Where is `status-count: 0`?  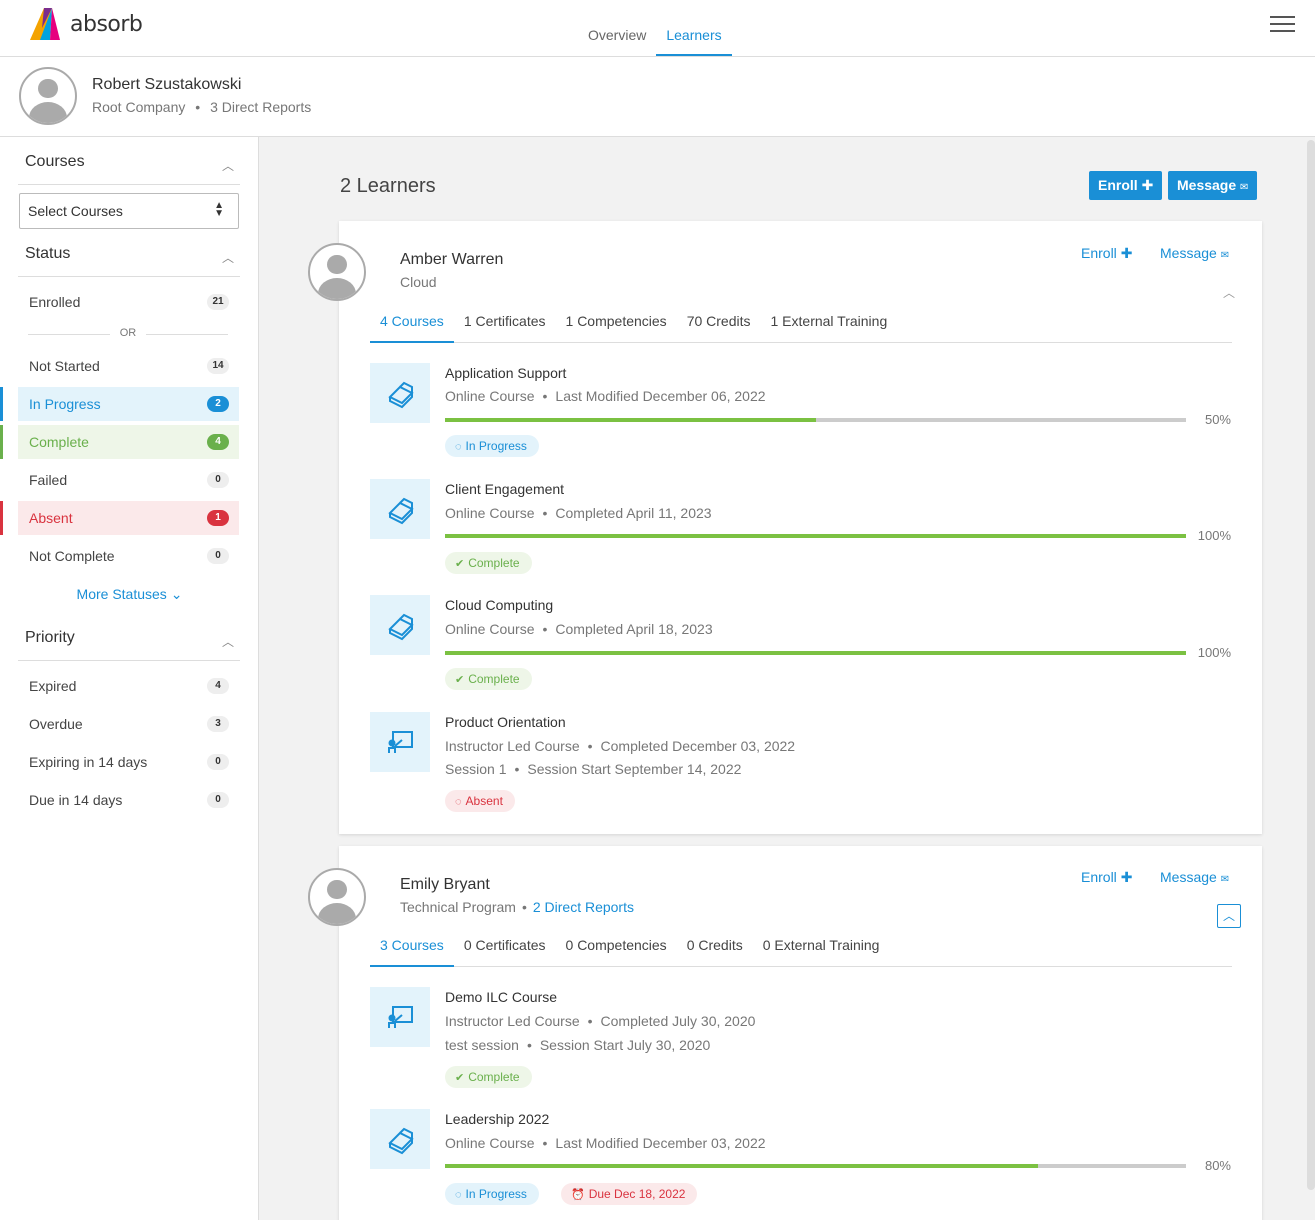
status-count: 0 is located at coordinates (218, 556).